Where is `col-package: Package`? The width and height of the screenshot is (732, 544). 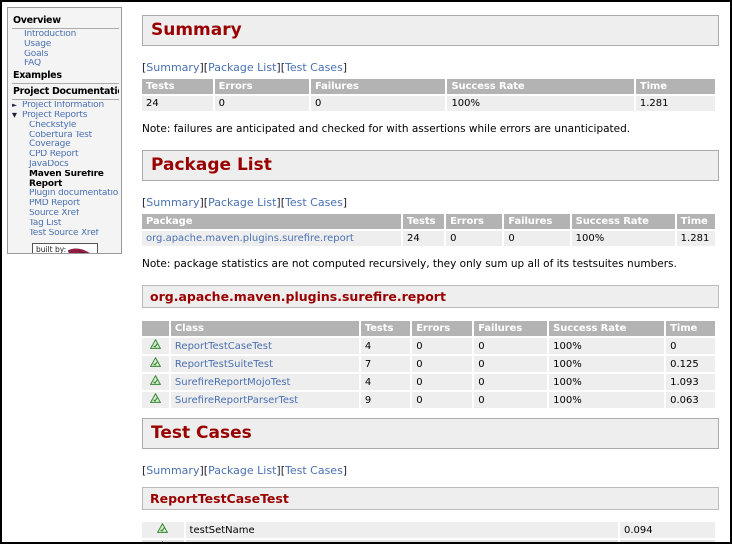 col-package: Package is located at coordinates (271, 221).